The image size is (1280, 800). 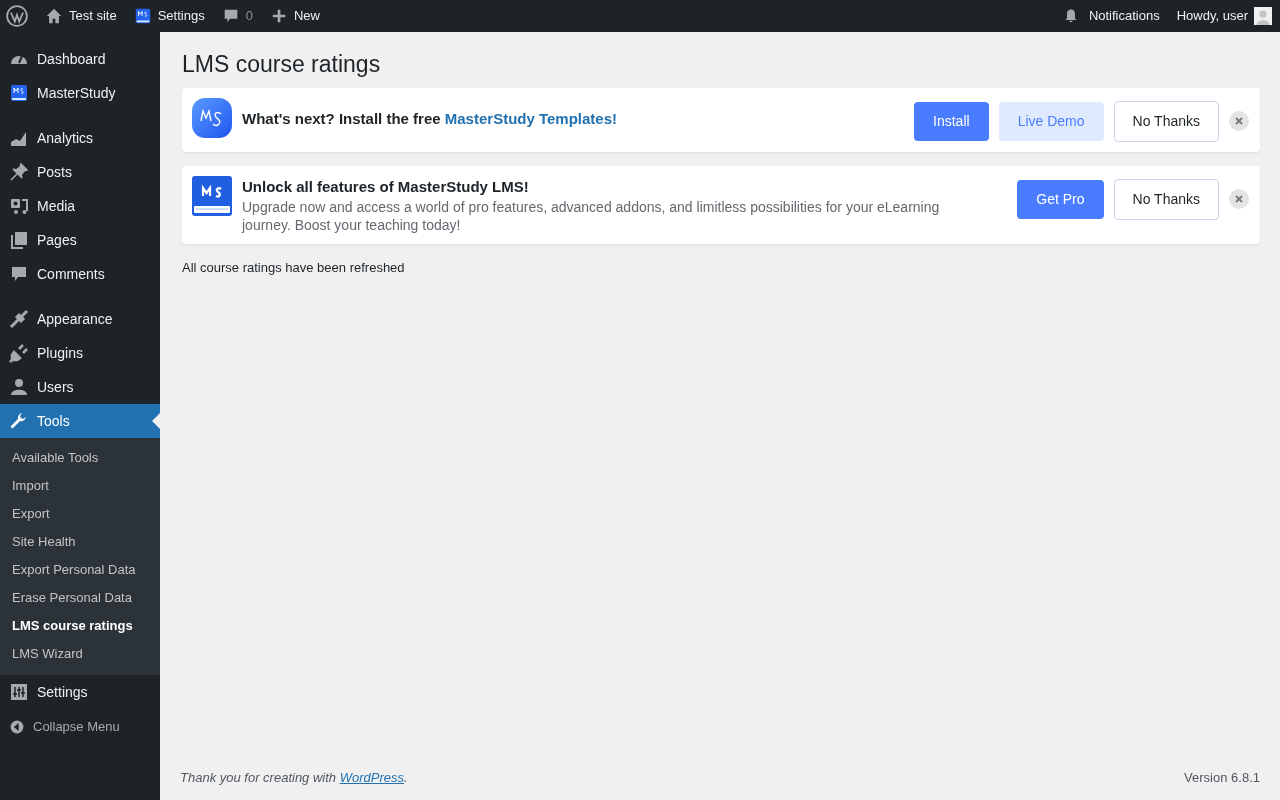 What do you see at coordinates (19, 421) in the screenshot?
I see `wrench-icon` at bounding box center [19, 421].